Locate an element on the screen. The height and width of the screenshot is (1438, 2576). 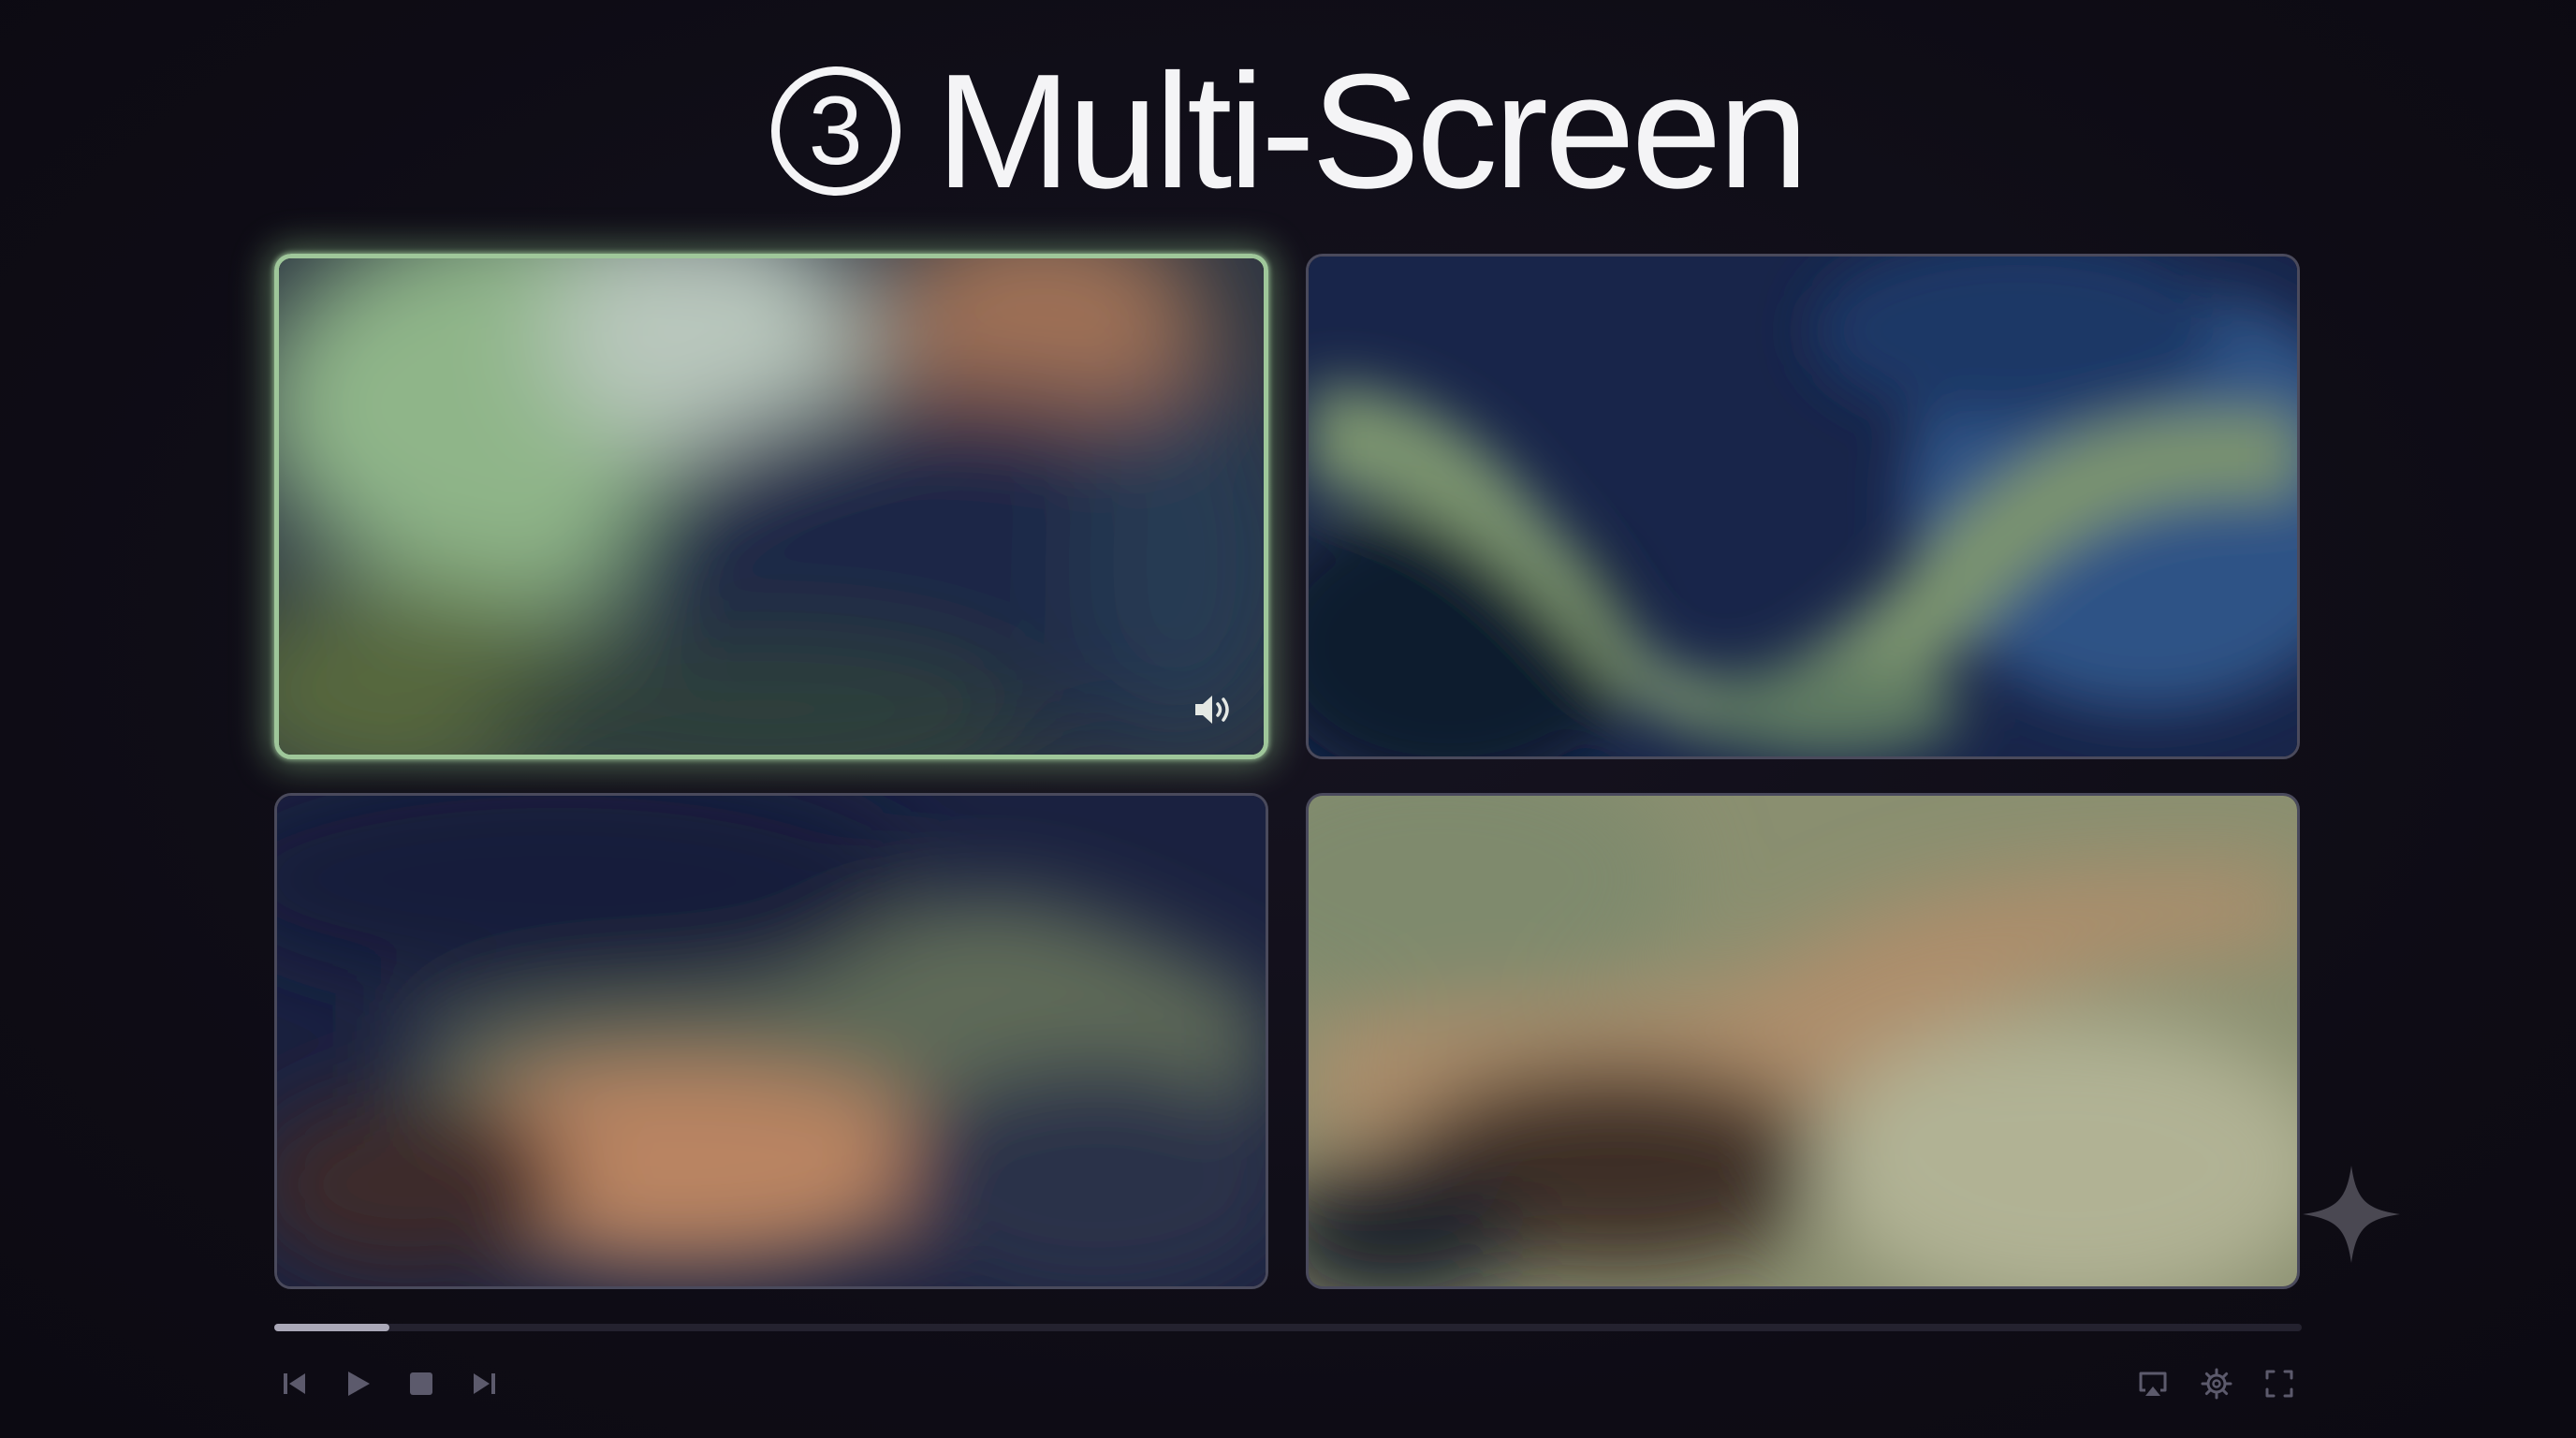
sparkle-icon is located at coordinates (2351, 1214).